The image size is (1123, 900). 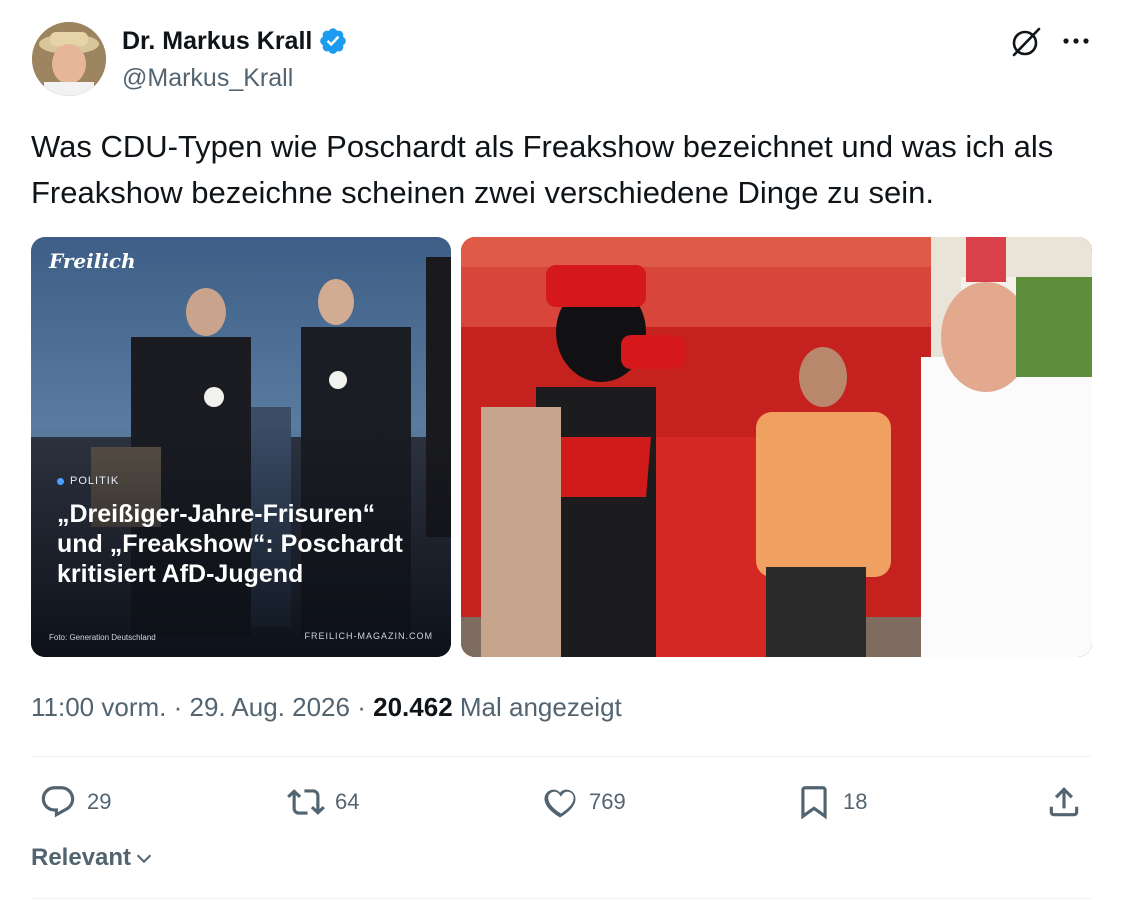 What do you see at coordinates (855, 801) in the screenshot?
I see `bookmark-count: 18` at bounding box center [855, 801].